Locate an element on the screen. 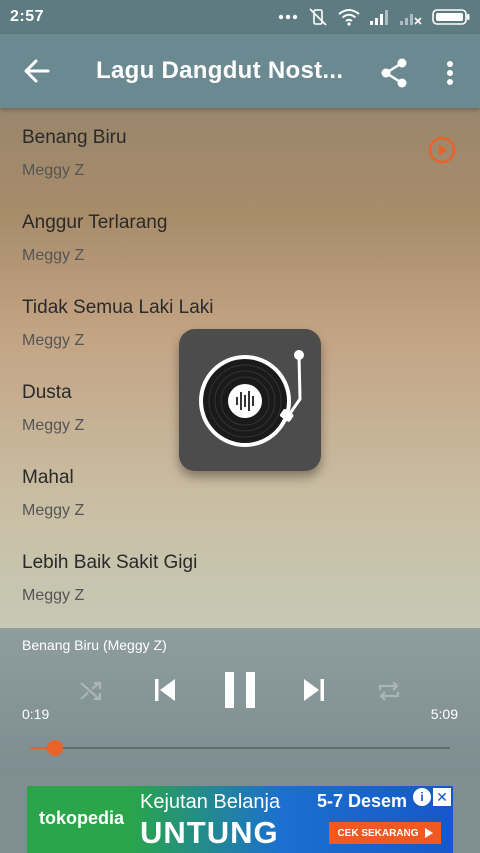 This screenshot has height=853, width=480. share-icon is located at coordinates (394, 73).